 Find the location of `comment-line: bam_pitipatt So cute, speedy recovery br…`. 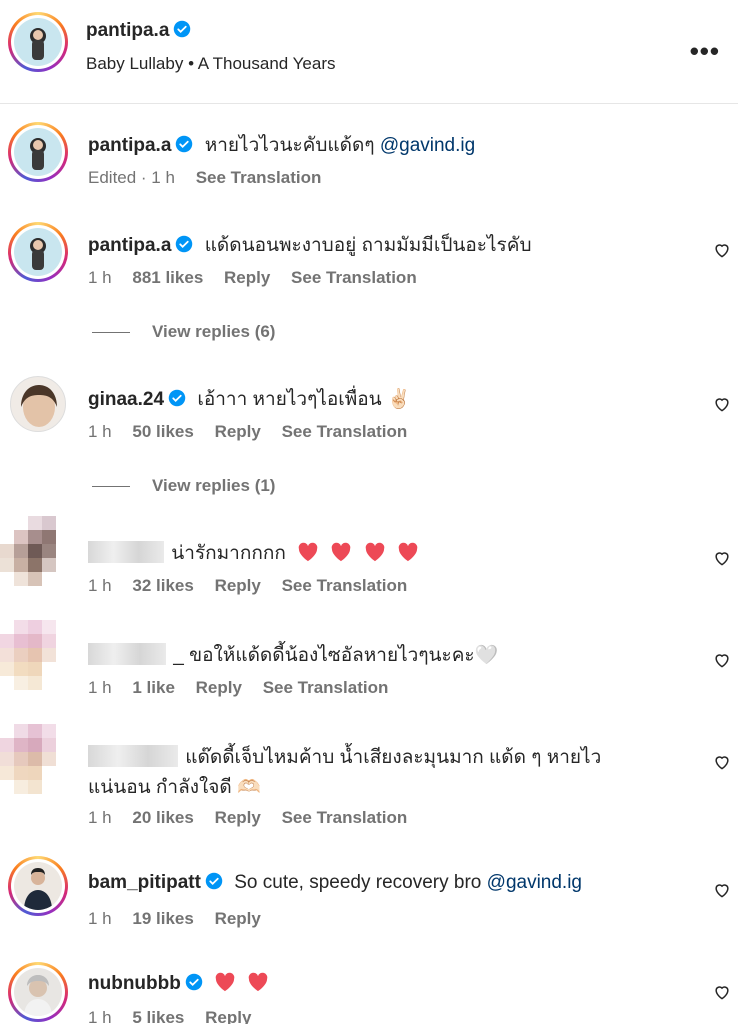

comment-line: bam_pitipatt So cute, speedy recovery br… is located at coordinates (335, 883).